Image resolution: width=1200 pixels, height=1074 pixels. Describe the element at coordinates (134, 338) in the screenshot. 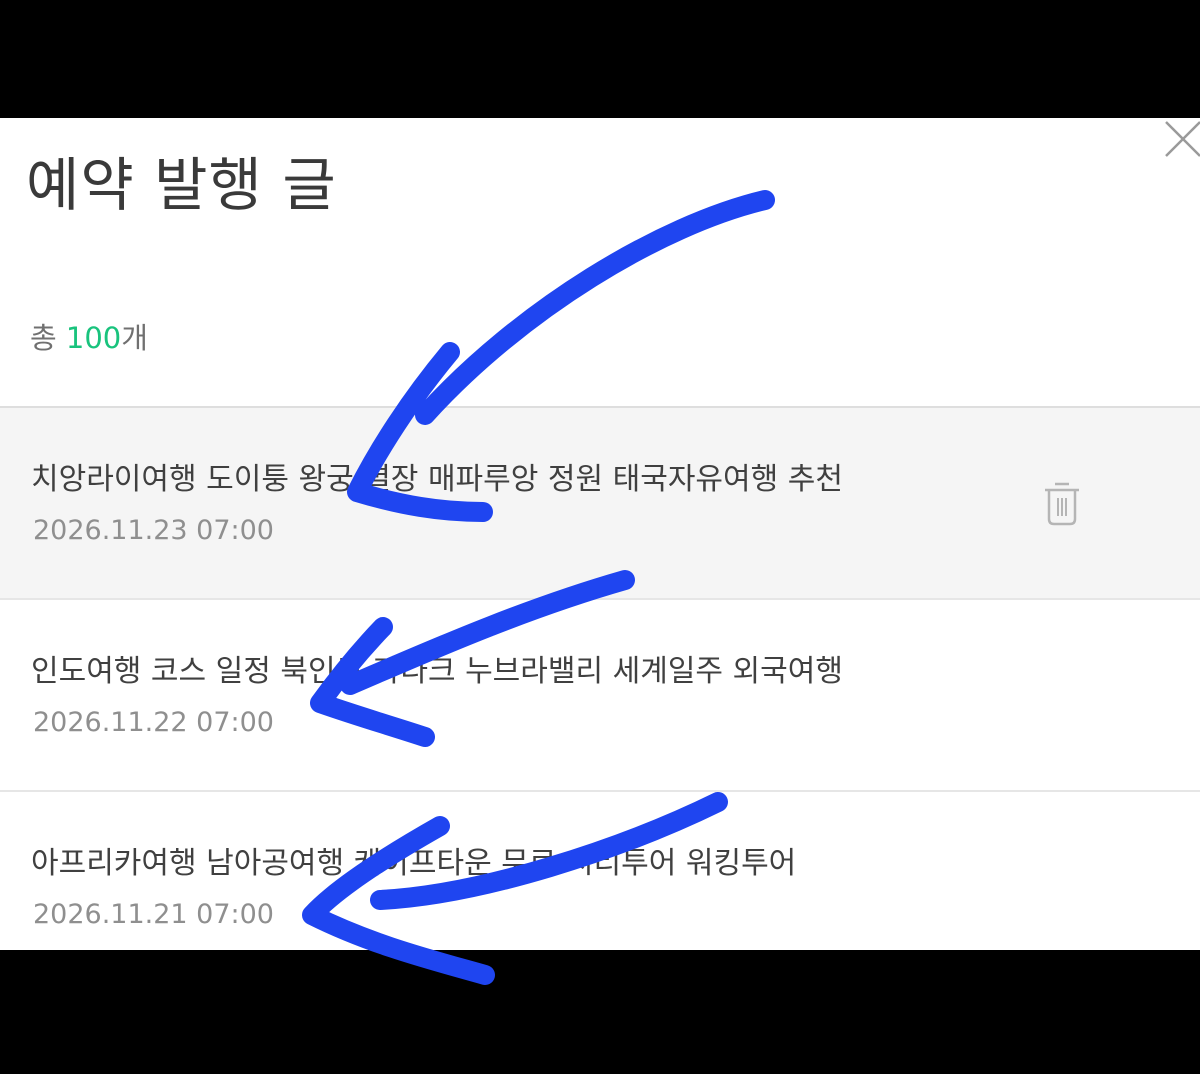

I see `post-count-suffix: 개` at that location.